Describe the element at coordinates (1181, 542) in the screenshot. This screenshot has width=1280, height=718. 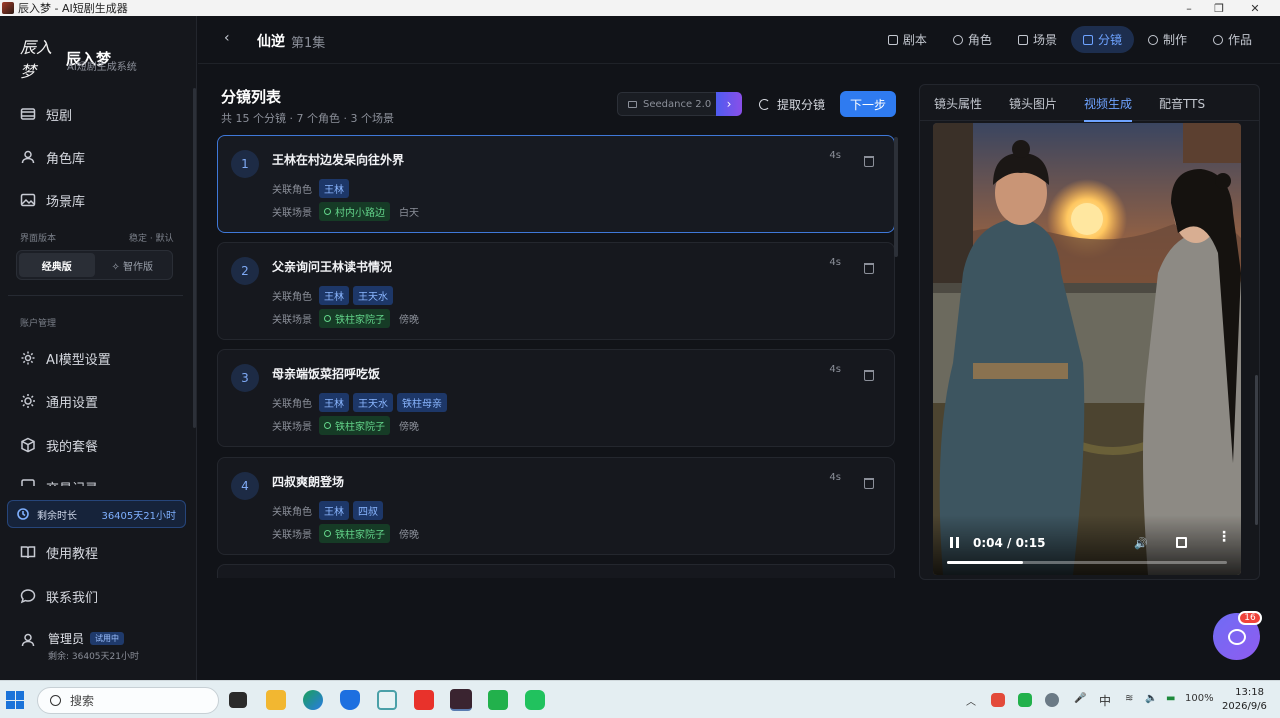
I see `fullscreen-icon` at that location.